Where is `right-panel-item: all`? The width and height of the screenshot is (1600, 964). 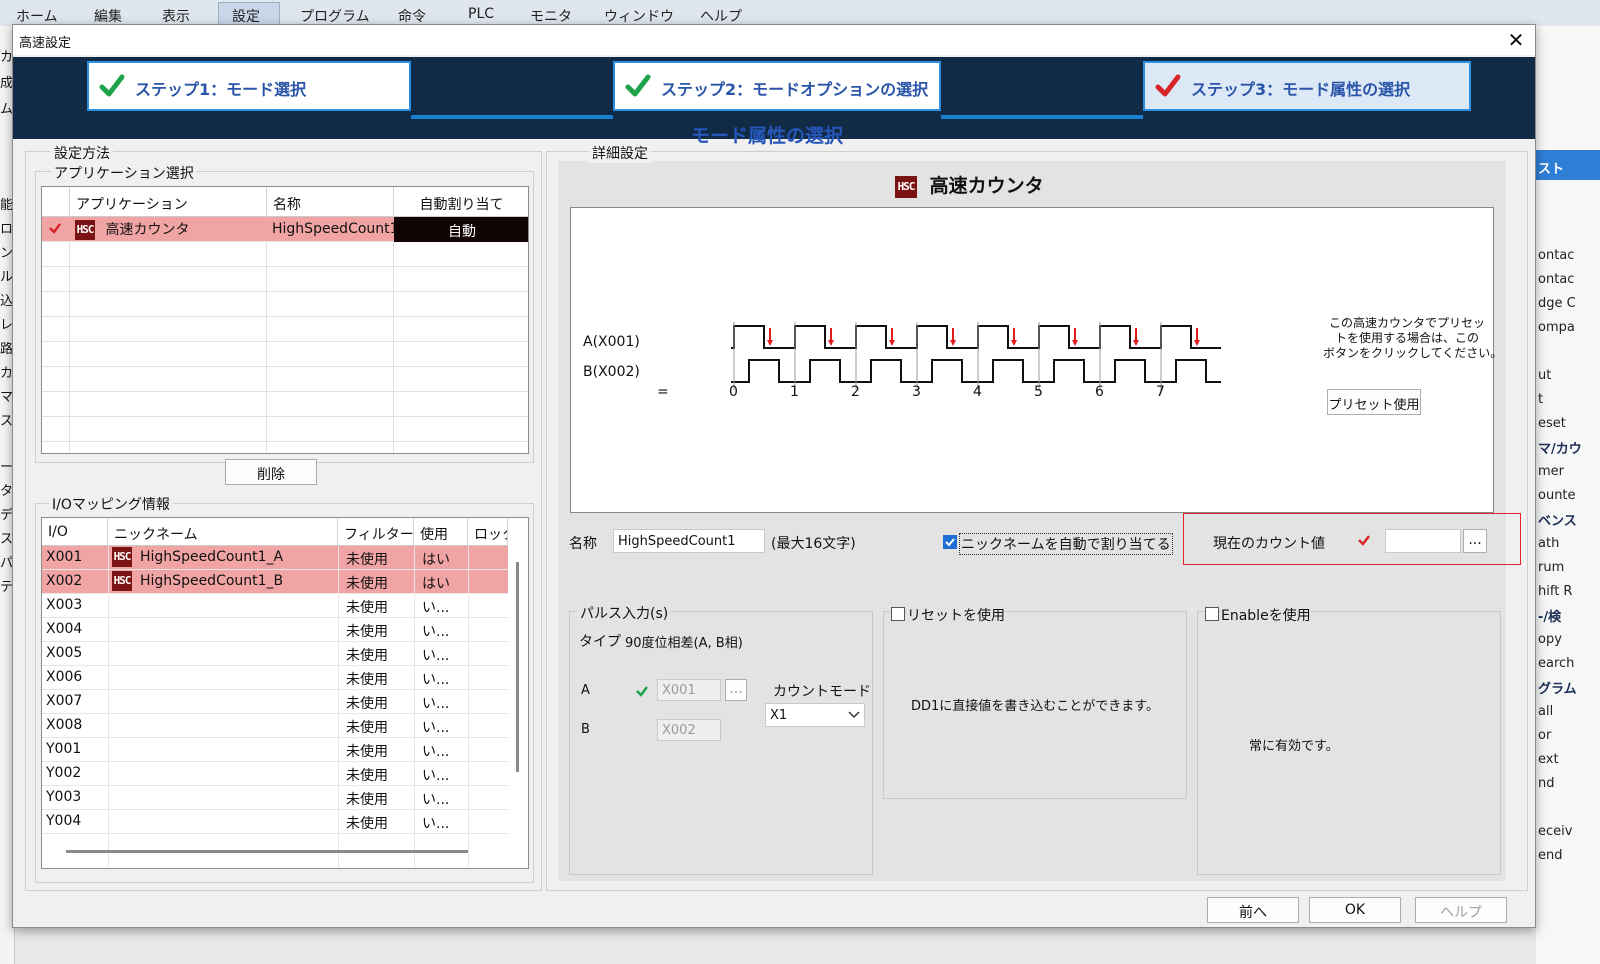
right-panel-item: all is located at coordinates (1545, 711).